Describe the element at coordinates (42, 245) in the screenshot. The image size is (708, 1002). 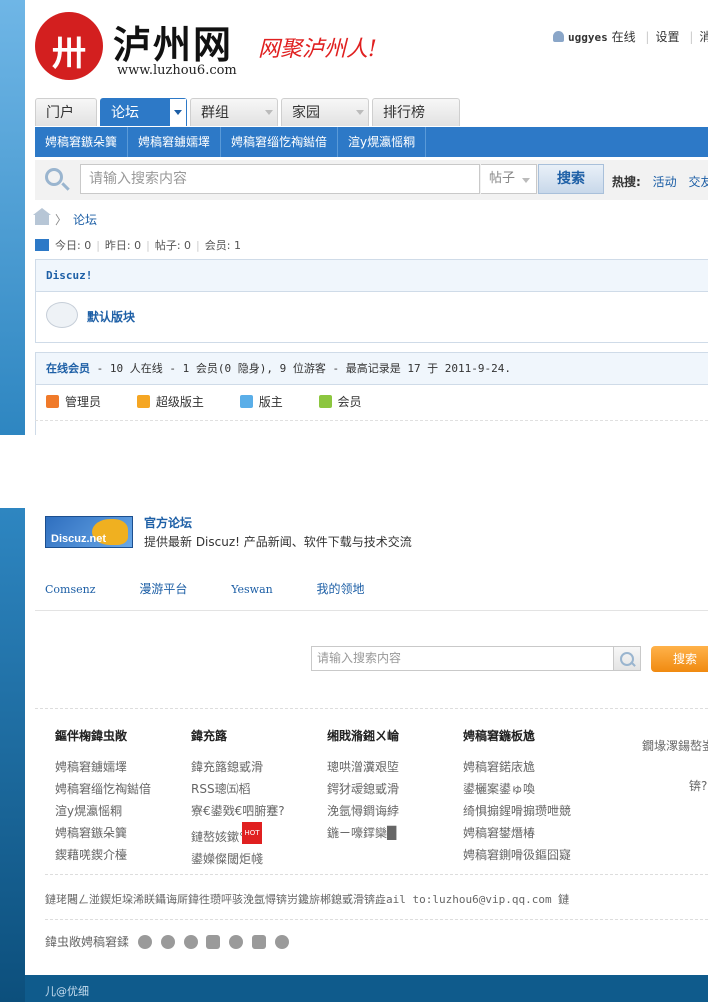
I see `chart-icon` at that location.